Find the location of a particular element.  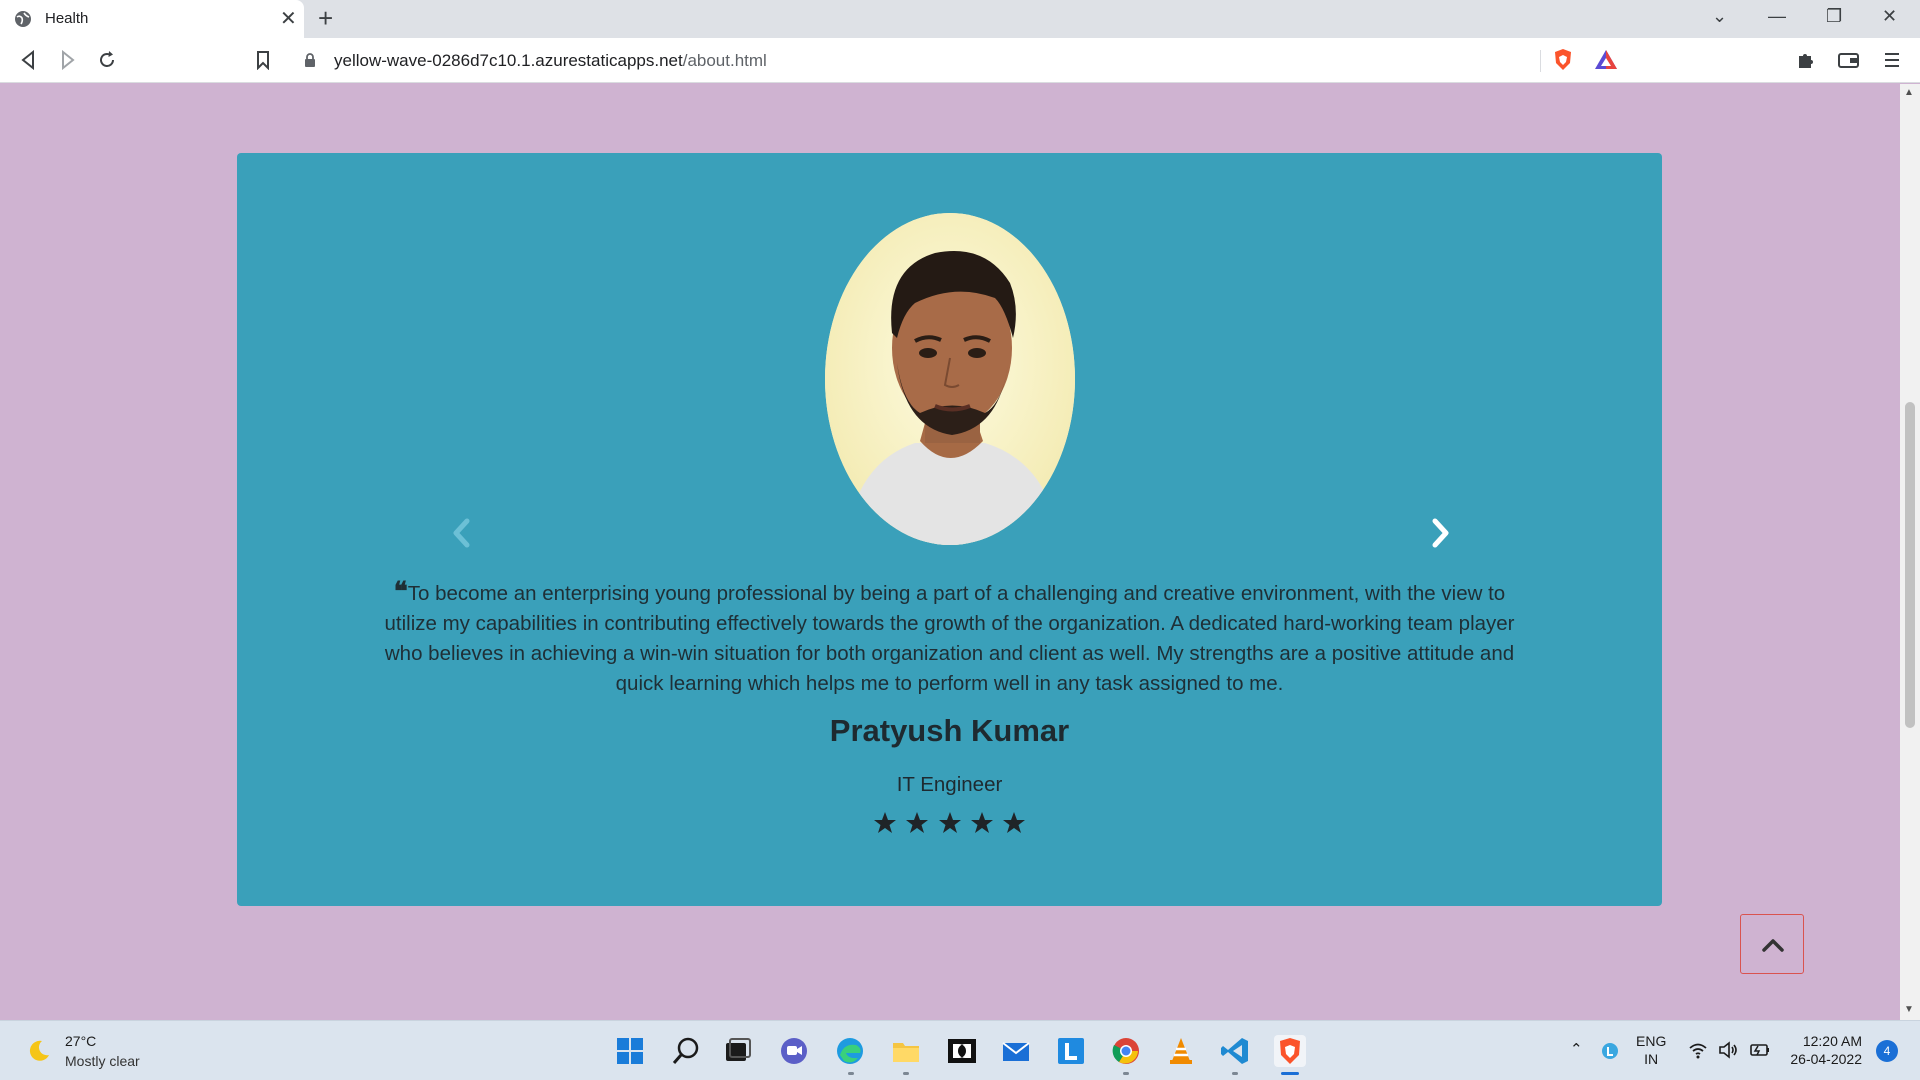

task-view-icon is located at coordinates (738, 1051).